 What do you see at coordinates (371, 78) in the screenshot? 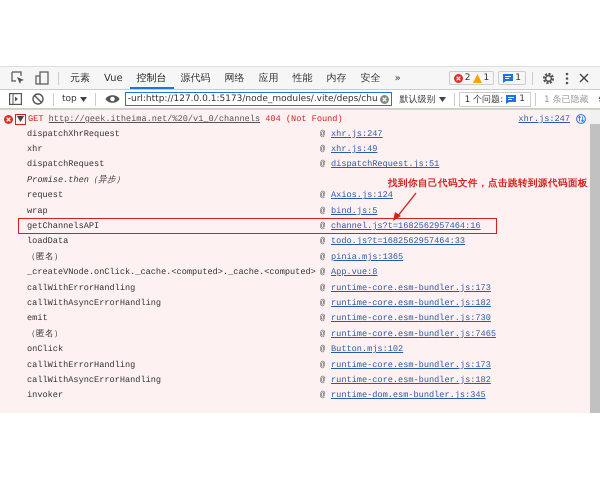
I see `tab: 安全` at bounding box center [371, 78].